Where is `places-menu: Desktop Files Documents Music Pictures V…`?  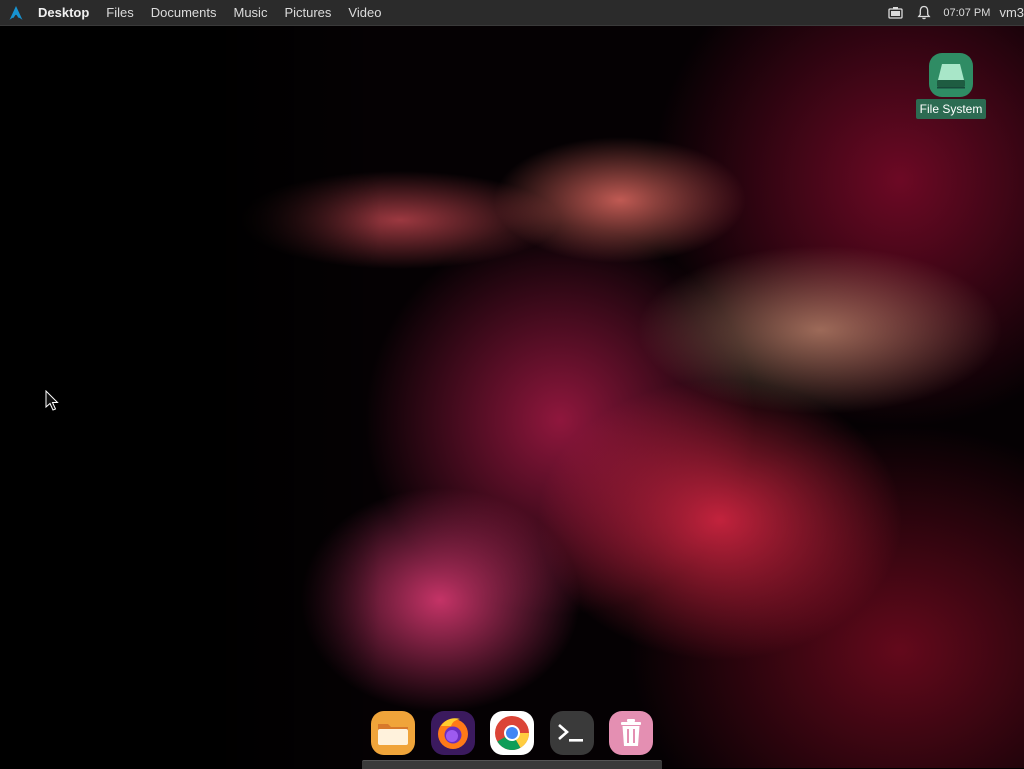 places-menu: Desktop Files Documents Music Pictures V… is located at coordinates (218, 12).